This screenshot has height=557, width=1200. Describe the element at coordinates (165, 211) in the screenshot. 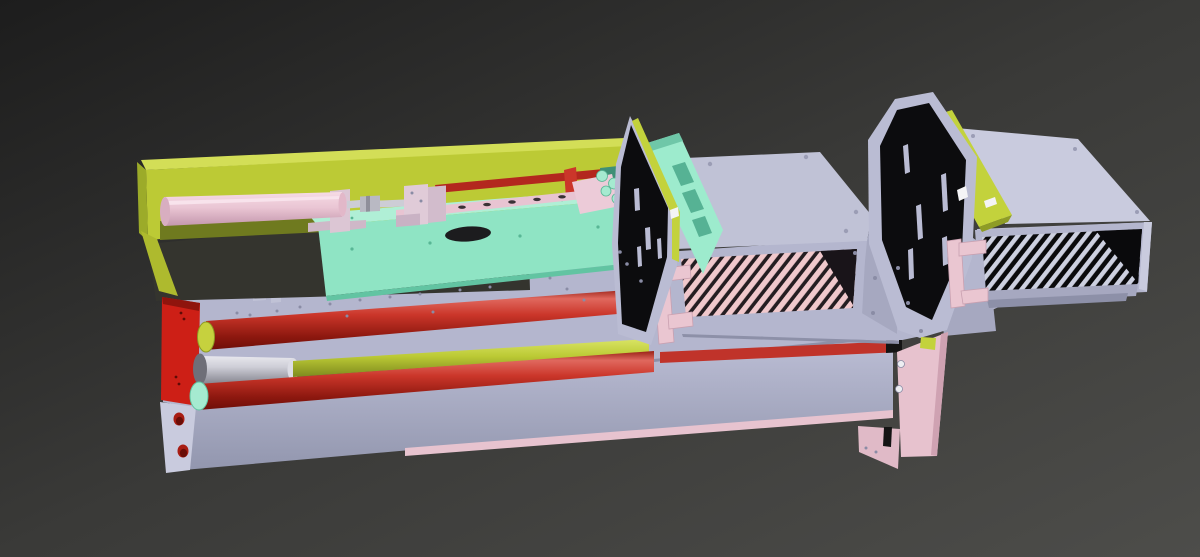

I see `pink-cylinder-left-cap` at that location.